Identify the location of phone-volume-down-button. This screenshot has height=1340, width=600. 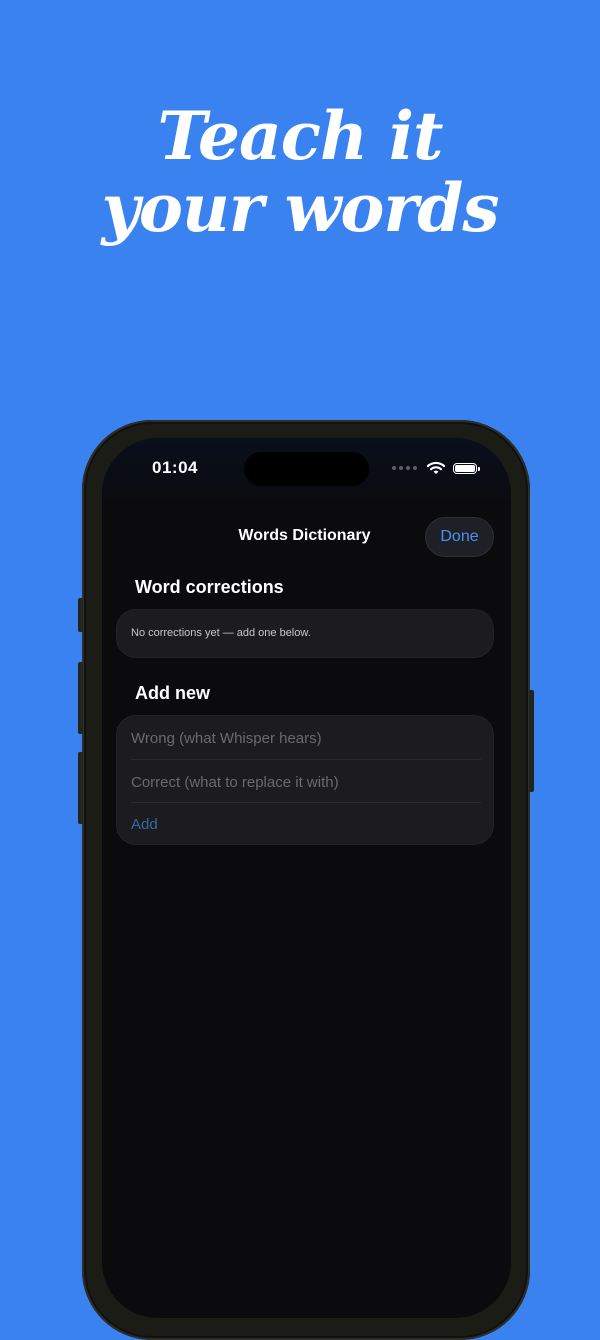
(80, 788).